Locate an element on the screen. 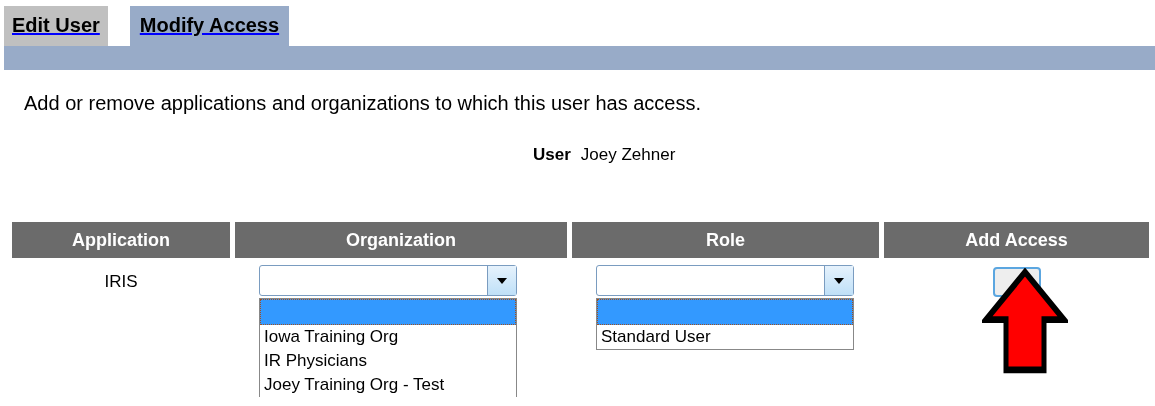 The width and height of the screenshot is (1155, 406). tab: Edit User is located at coordinates (56, 26).